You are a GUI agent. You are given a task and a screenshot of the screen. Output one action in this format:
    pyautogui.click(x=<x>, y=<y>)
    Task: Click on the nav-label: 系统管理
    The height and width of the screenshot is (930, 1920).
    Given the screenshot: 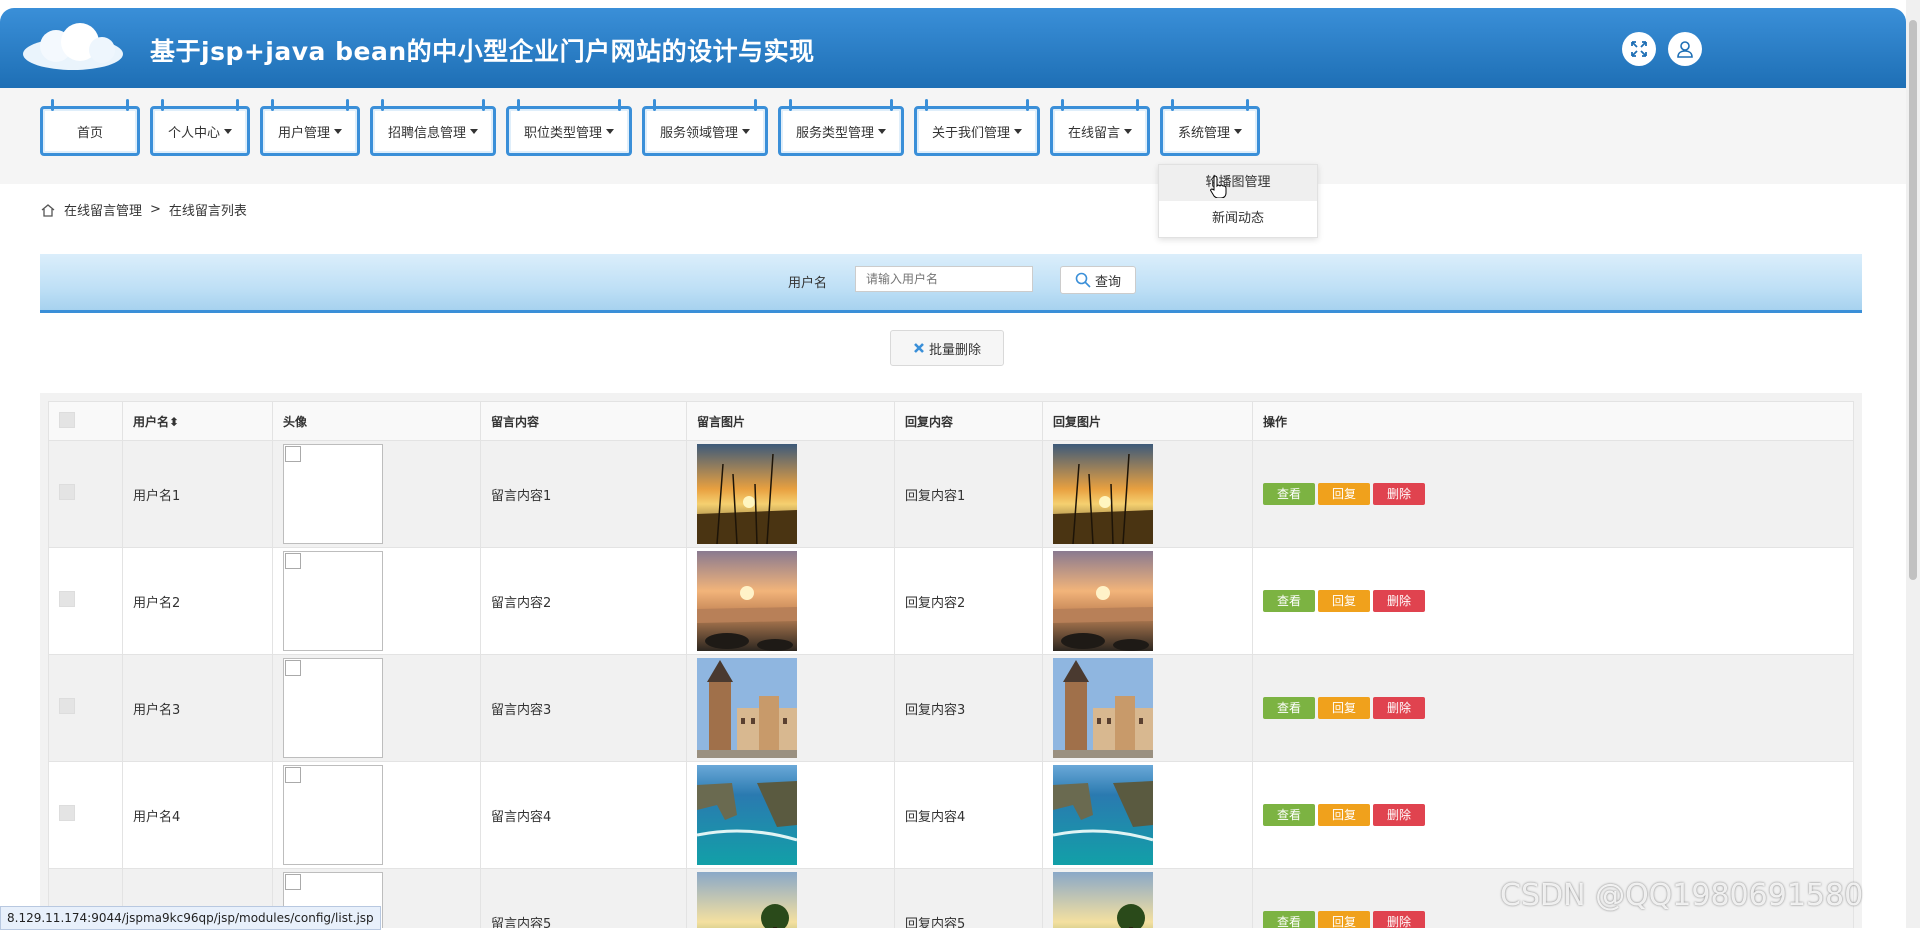 What is the action you would take?
    pyautogui.click(x=1203, y=133)
    